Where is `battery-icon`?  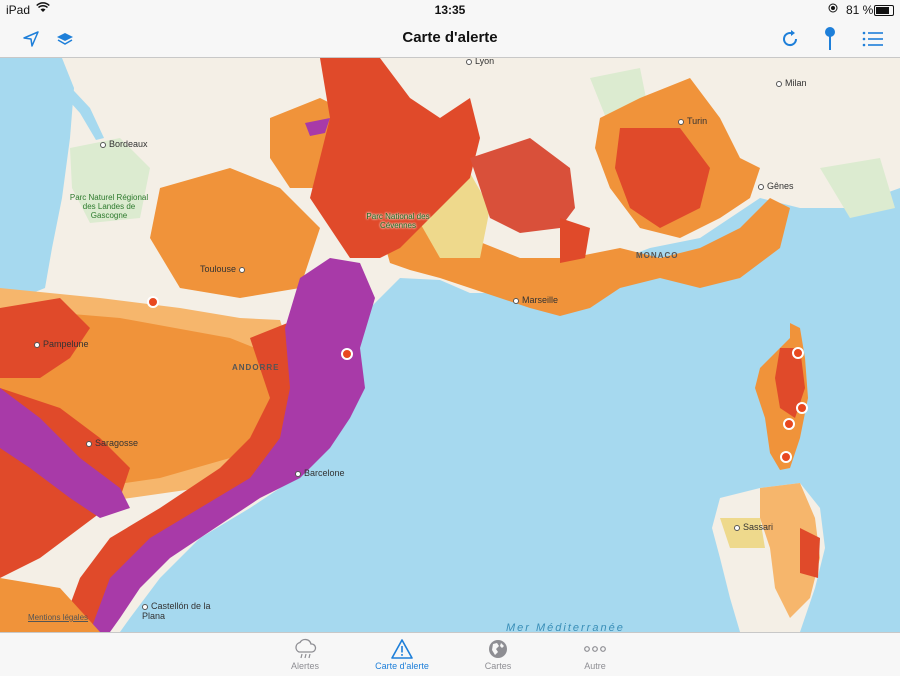
battery-icon is located at coordinates (884, 10).